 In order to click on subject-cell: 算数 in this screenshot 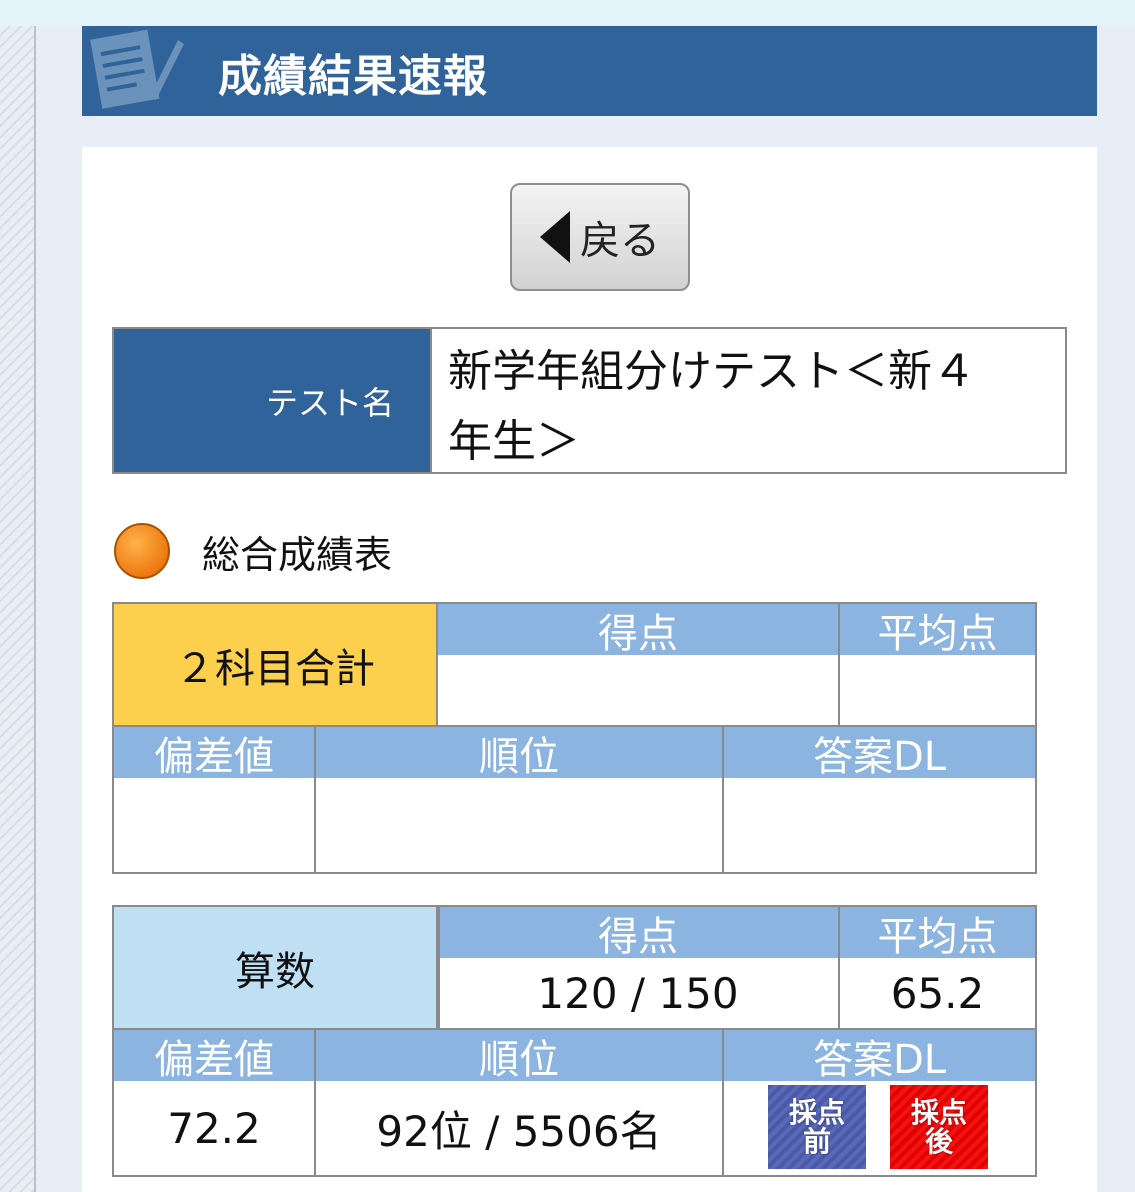, I will do `click(276, 967)`.